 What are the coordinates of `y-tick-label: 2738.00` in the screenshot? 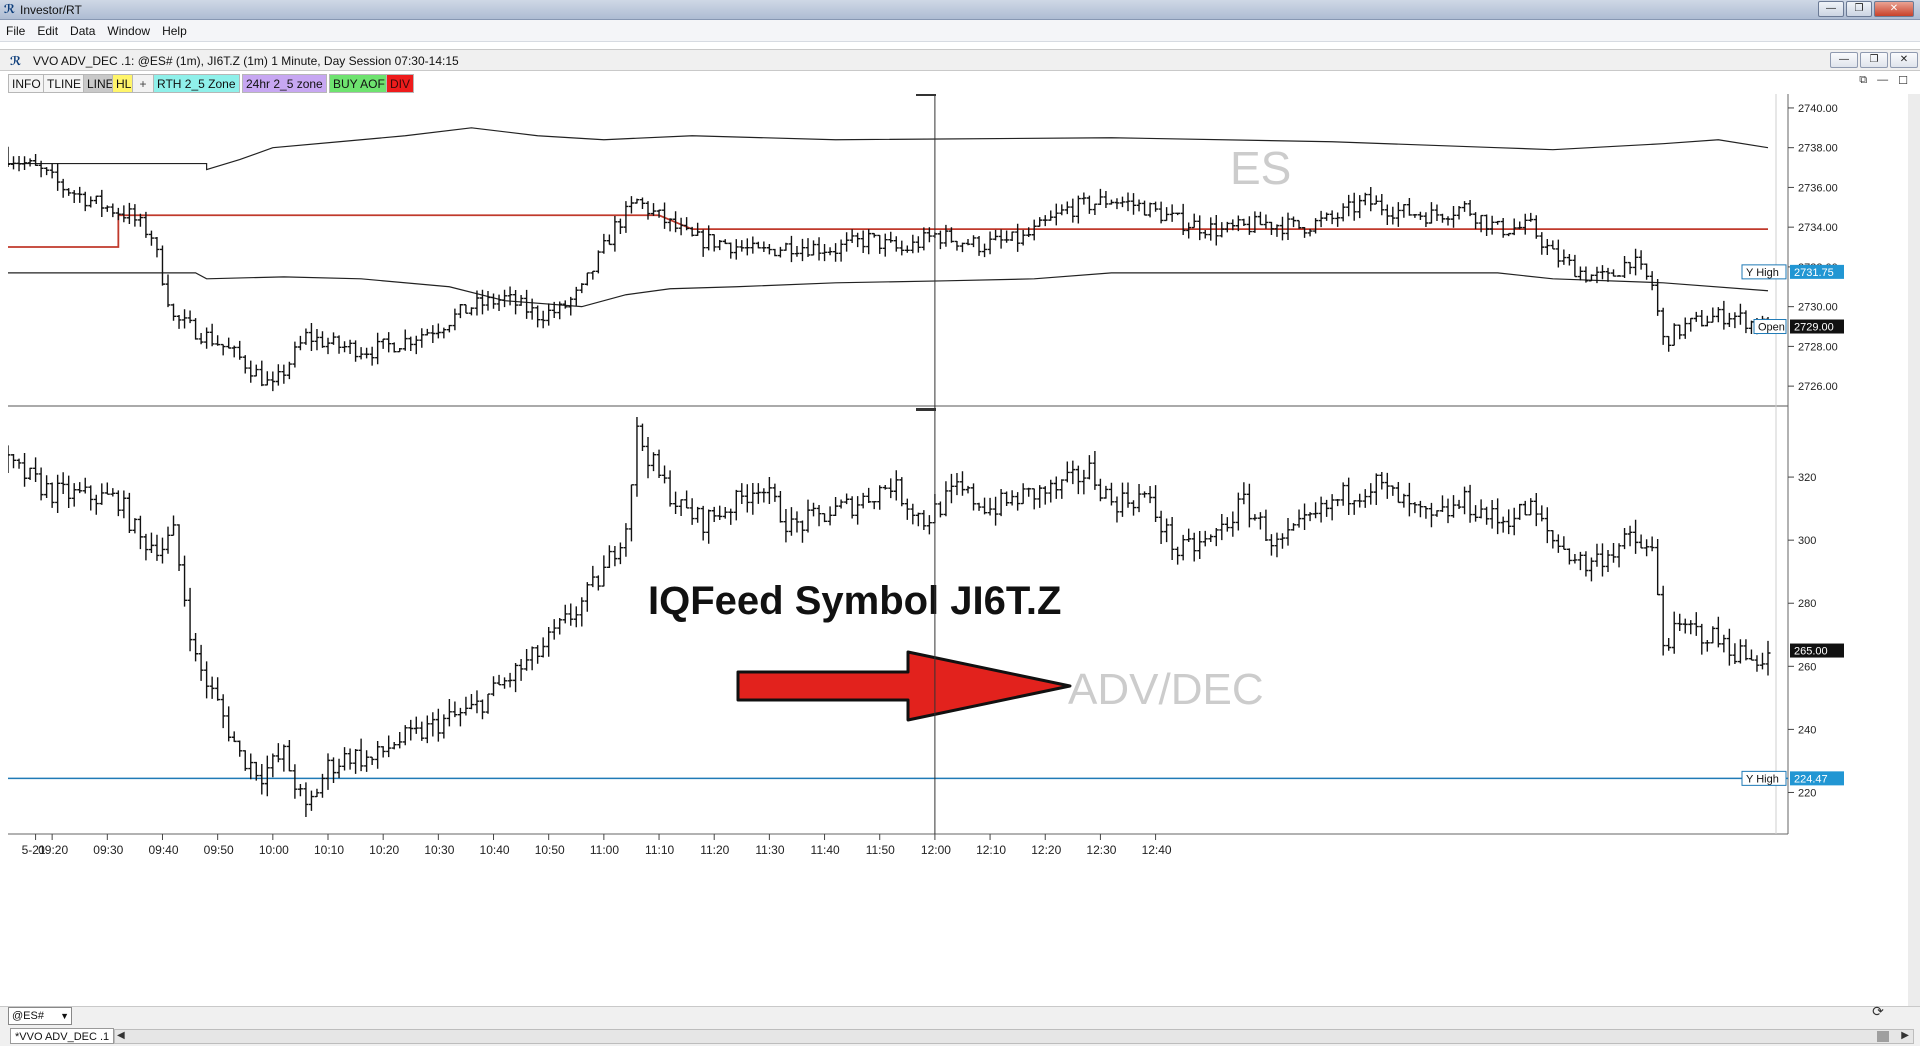 It's located at (1818, 149).